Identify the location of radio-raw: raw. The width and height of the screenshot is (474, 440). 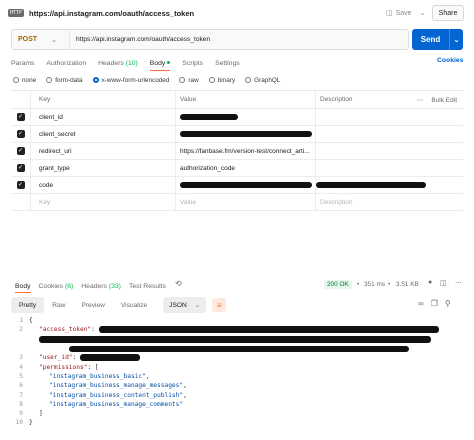
(189, 80).